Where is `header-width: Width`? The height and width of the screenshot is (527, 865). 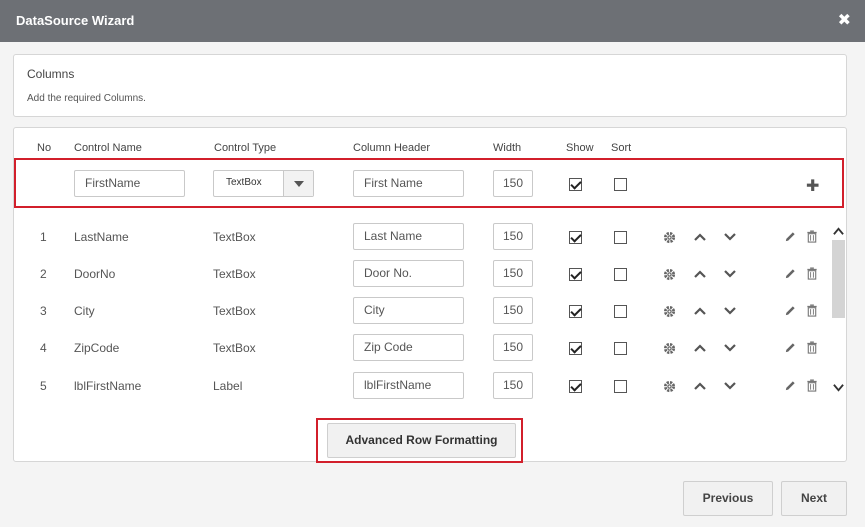
header-width: Width is located at coordinates (507, 148).